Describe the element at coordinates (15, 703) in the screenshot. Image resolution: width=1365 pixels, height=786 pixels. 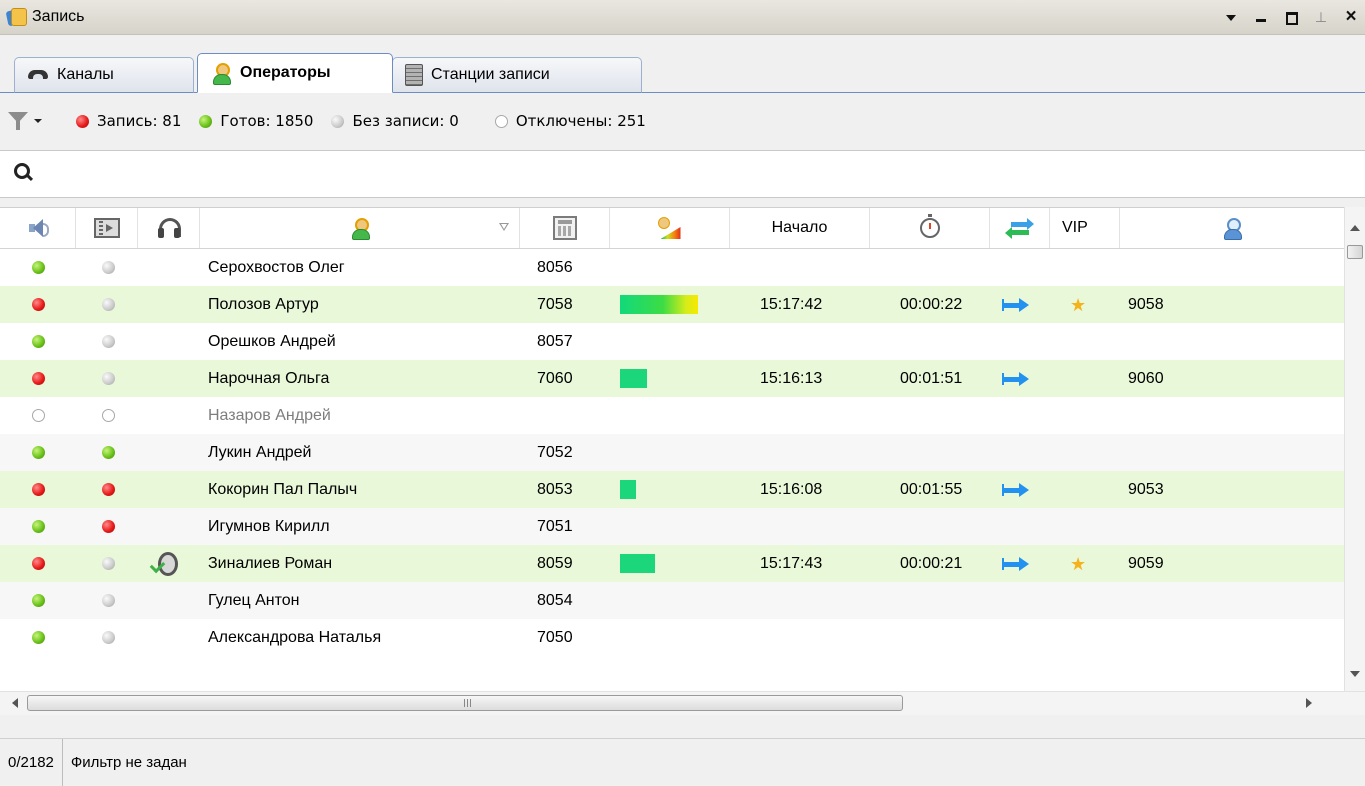
I see `scroll-left-icon` at that location.